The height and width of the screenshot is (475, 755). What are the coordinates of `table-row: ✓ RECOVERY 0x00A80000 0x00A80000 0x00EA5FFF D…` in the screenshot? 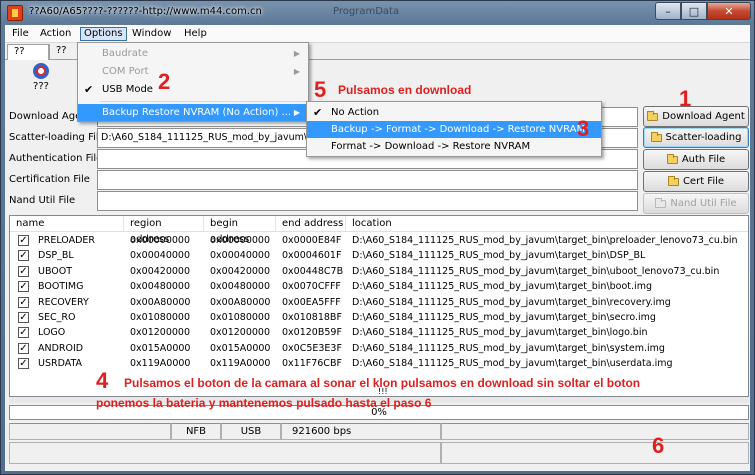 It's located at (379, 302).